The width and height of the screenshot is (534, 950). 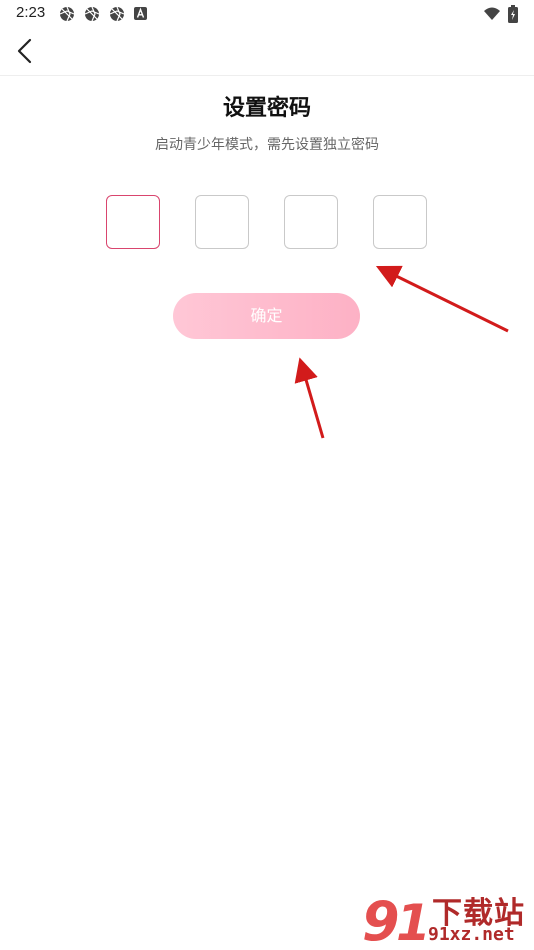 I want to click on confirm-button: 确定, so click(x=266, y=316).